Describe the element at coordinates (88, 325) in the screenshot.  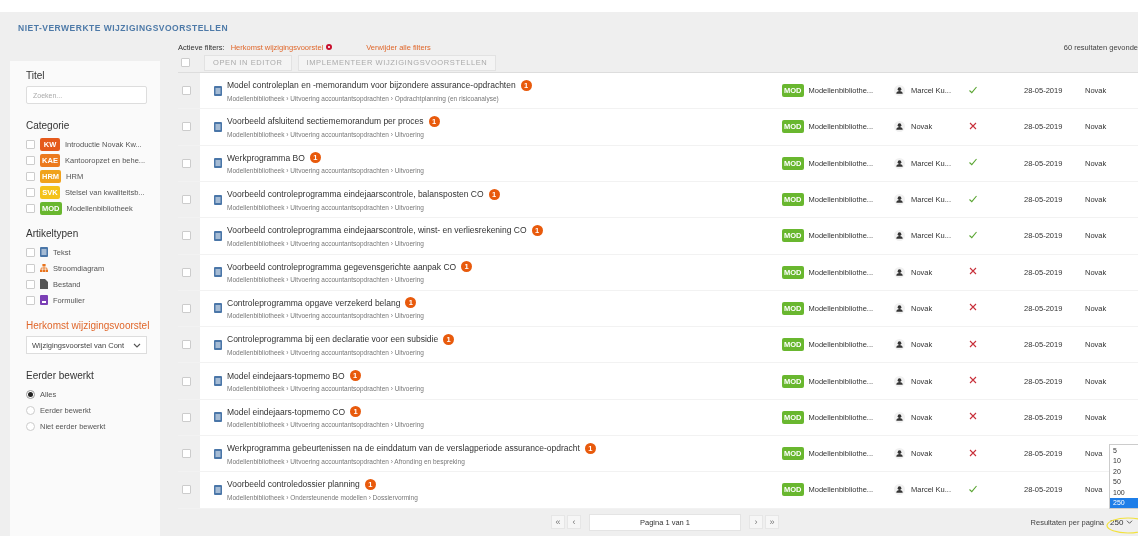
I see `filter-heading: Herkomst wijzigingsvoorstel` at that location.